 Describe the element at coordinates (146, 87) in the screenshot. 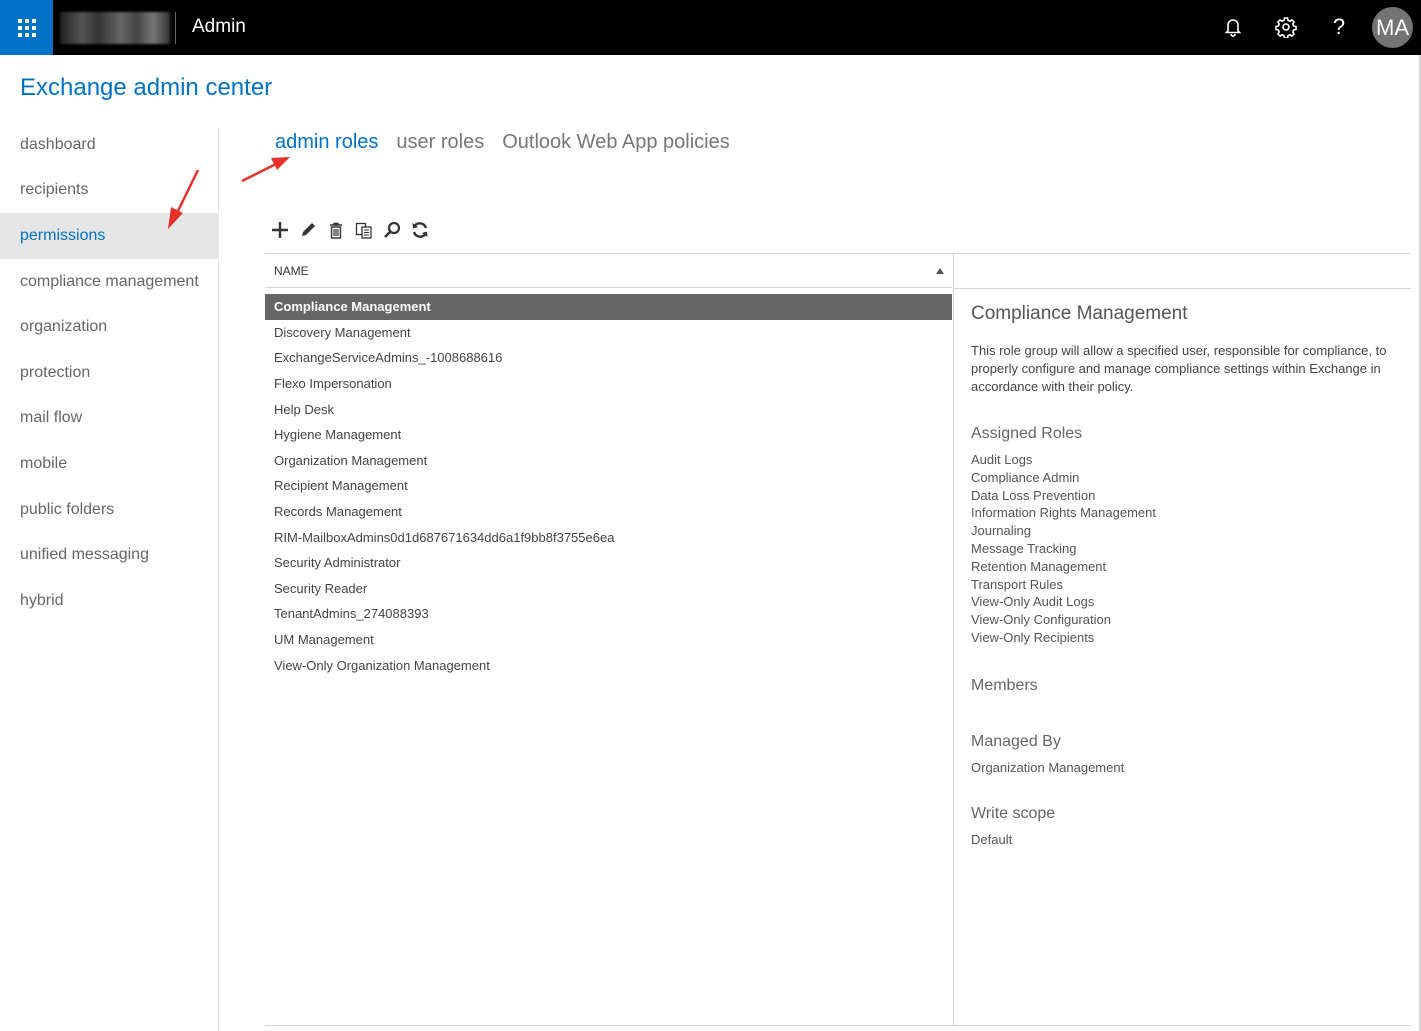

I see `page-title: Exchange admin center` at that location.